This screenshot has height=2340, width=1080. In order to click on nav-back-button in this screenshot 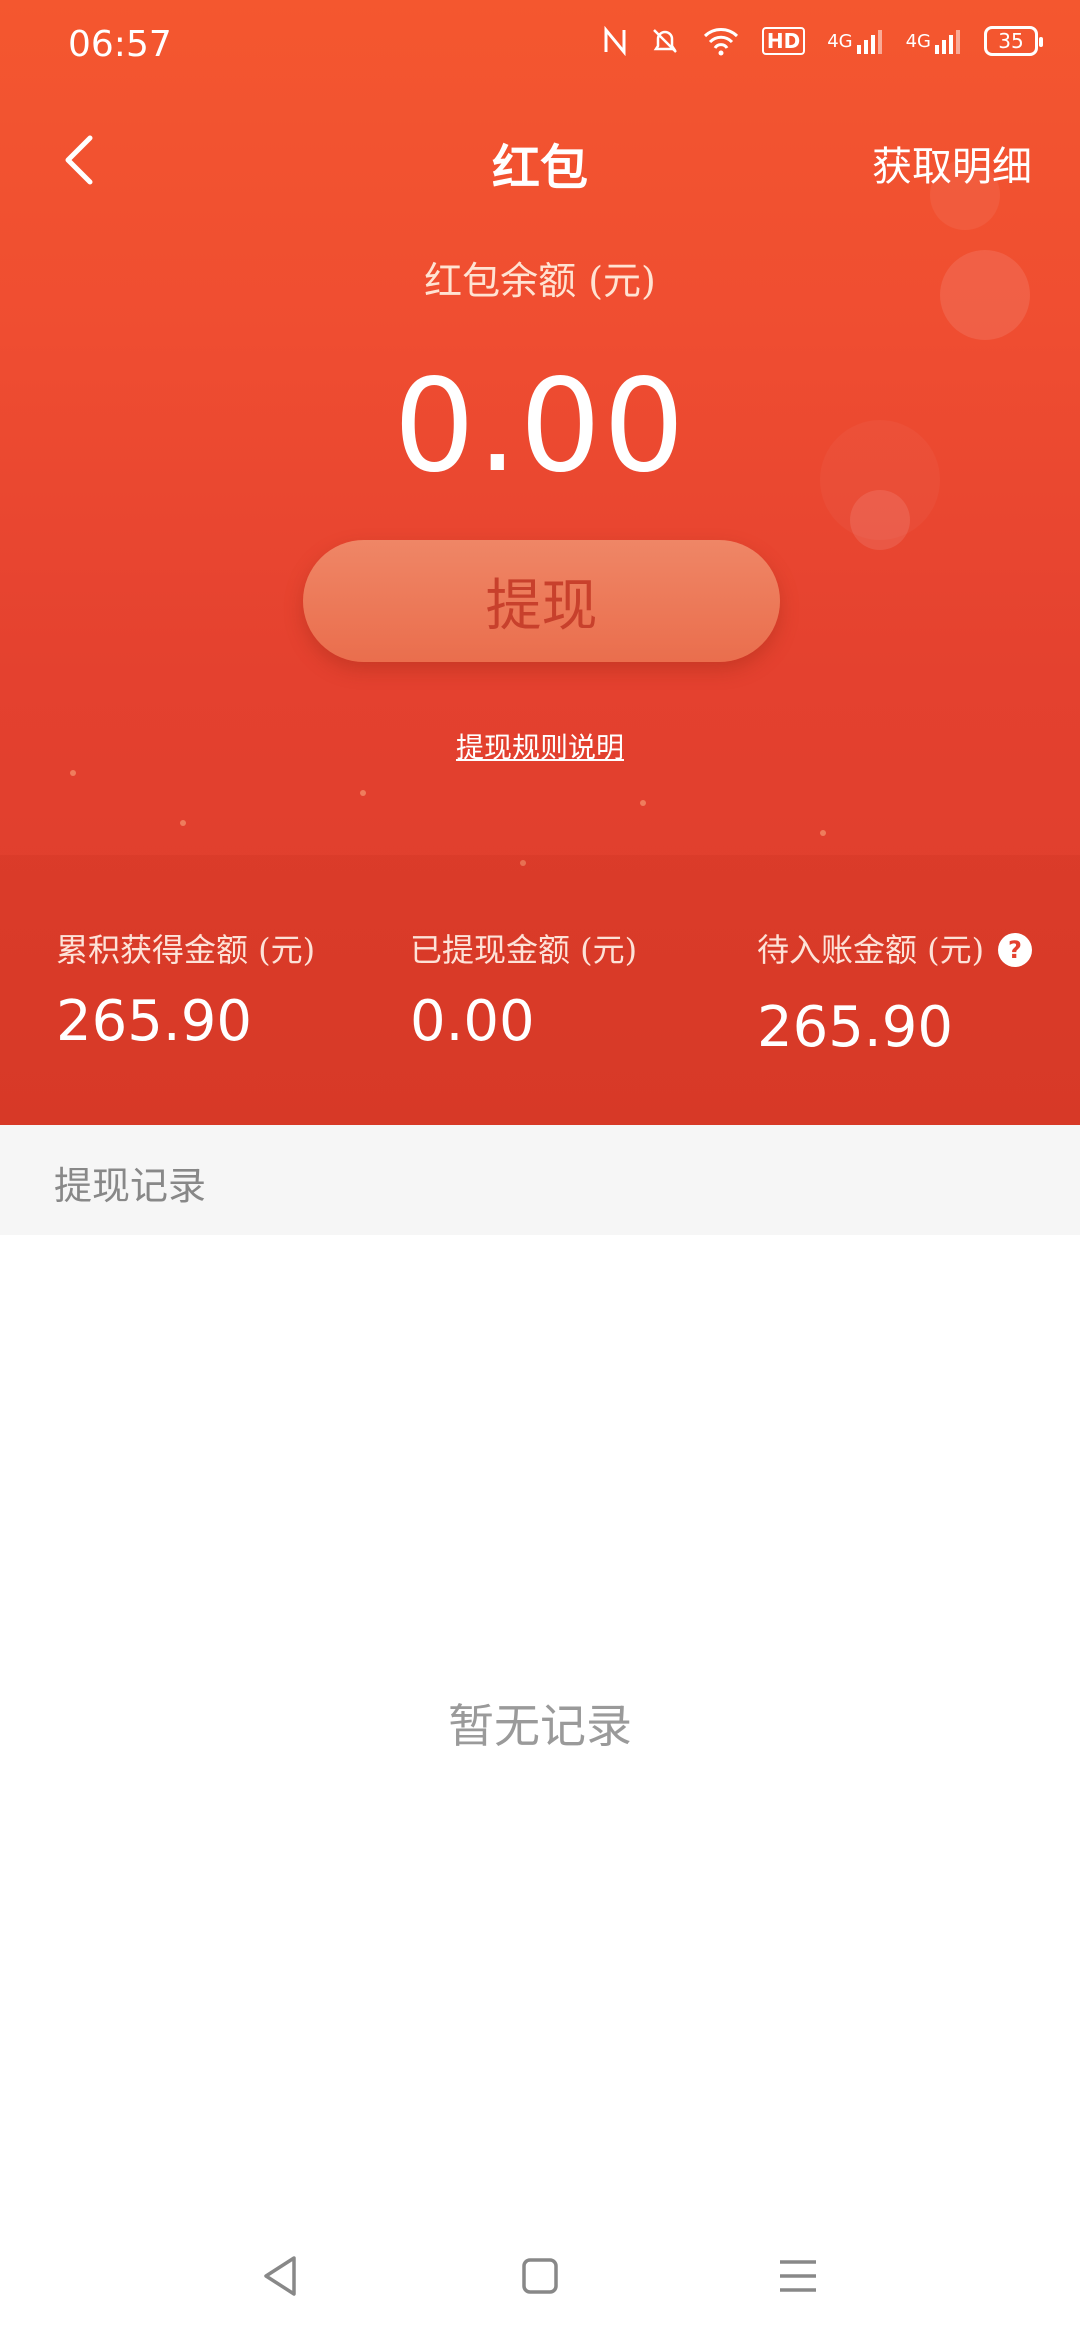, I will do `click(282, 2276)`.